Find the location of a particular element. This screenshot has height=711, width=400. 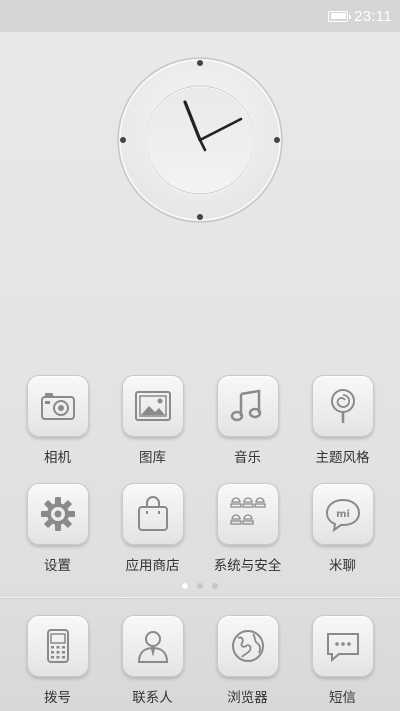

app-row-1: 相机 图库 音乐 主题风格 is located at coordinates (200, 420).